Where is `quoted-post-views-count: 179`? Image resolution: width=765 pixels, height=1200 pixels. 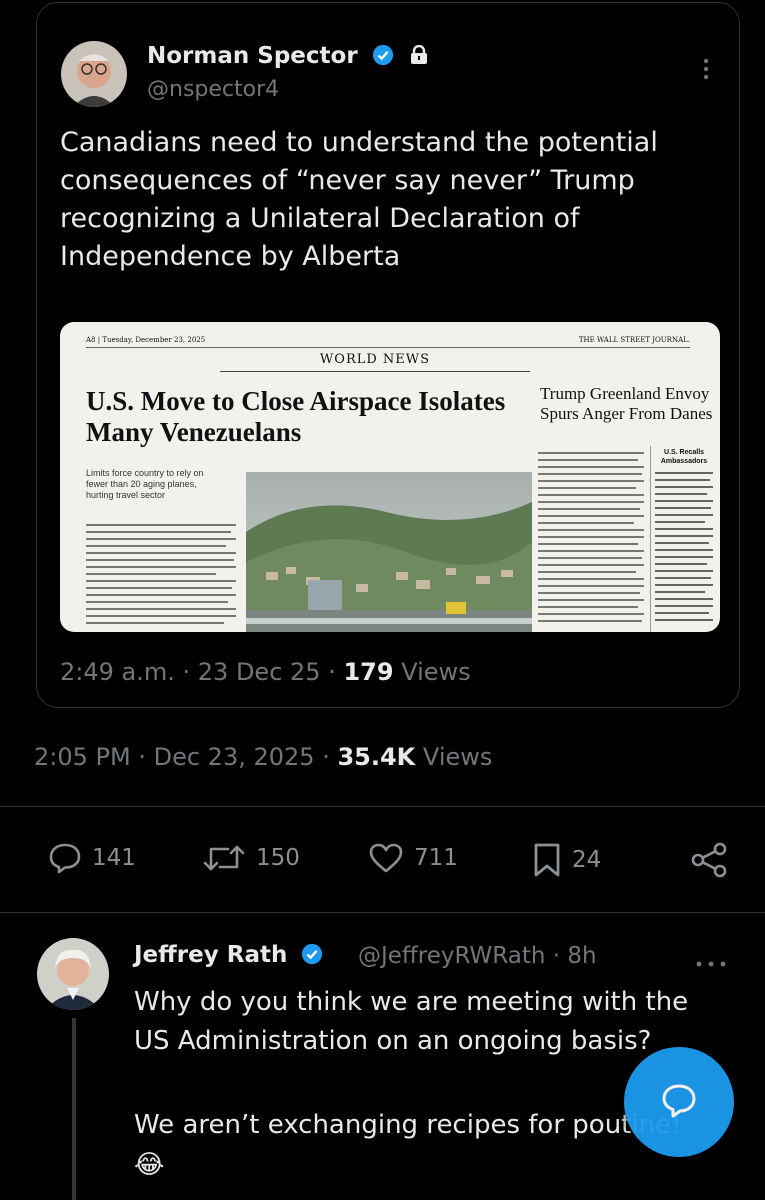
quoted-post-views-count: 179 is located at coordinates (368, 672).